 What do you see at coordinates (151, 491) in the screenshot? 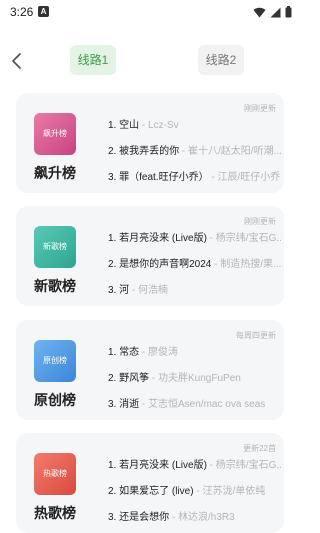
I see `song-title: 2. 如果爱忘了 (live)` at bounding box center [151, 491].